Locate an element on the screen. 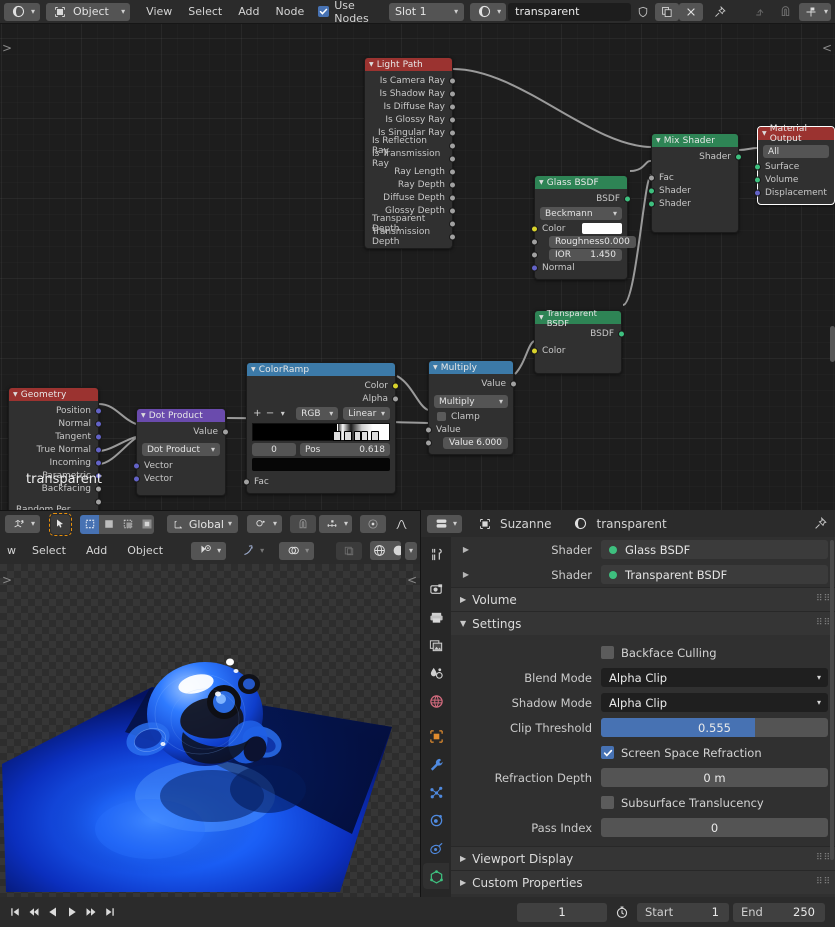  proportional-falloff-button is located at coordinates (402, 524).